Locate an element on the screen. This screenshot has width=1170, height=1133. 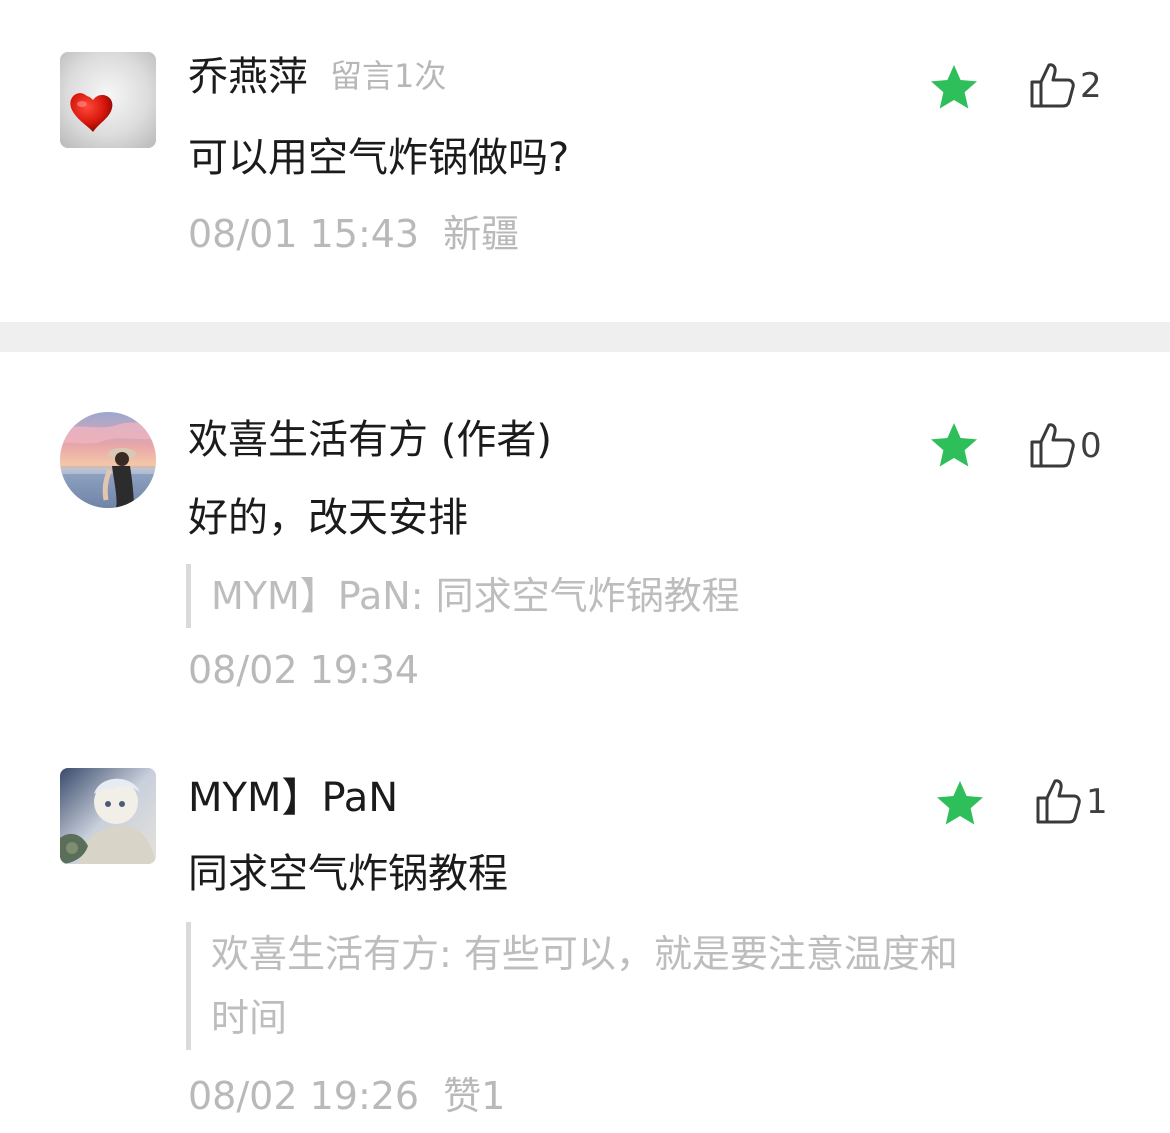
comment-time: 08/02 19:34 is located at coordinates (304, 670).